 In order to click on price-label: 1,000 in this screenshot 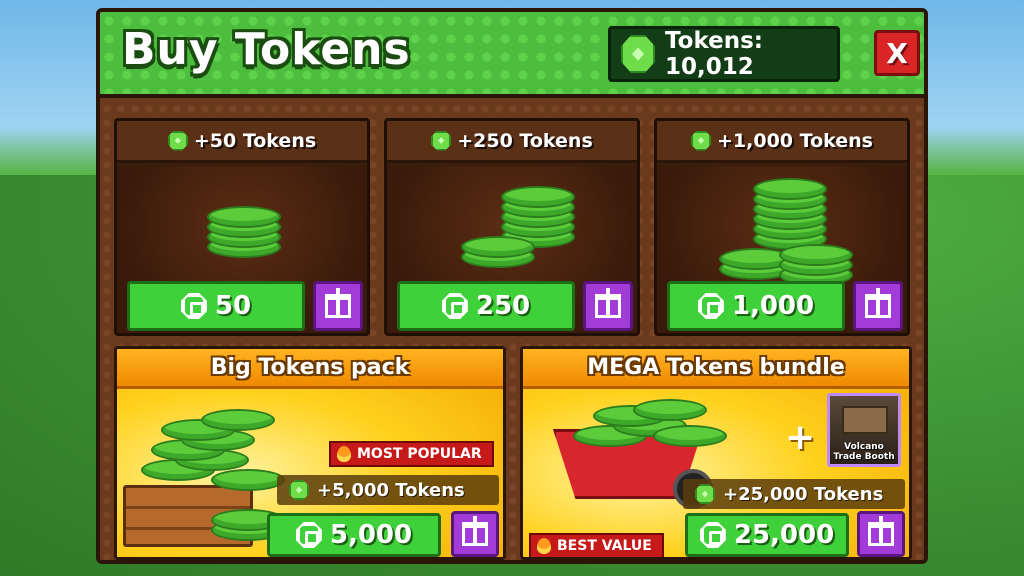, I will do `click(773, 306)`.